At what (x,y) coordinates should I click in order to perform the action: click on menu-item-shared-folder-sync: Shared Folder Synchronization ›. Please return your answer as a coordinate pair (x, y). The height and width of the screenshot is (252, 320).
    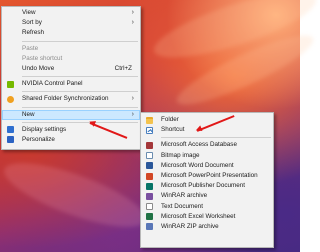
    Looking at the image, I should click on (71, 99).